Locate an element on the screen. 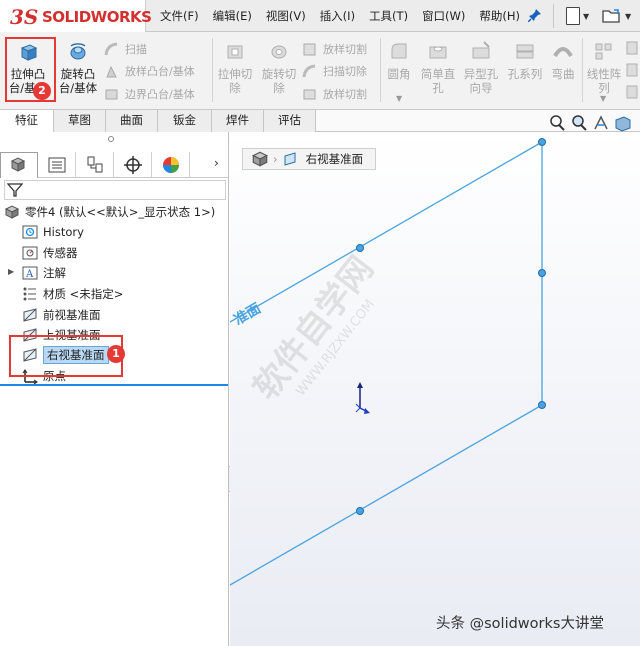  highlight-box-right-plane is located at coordinates (66, 356).